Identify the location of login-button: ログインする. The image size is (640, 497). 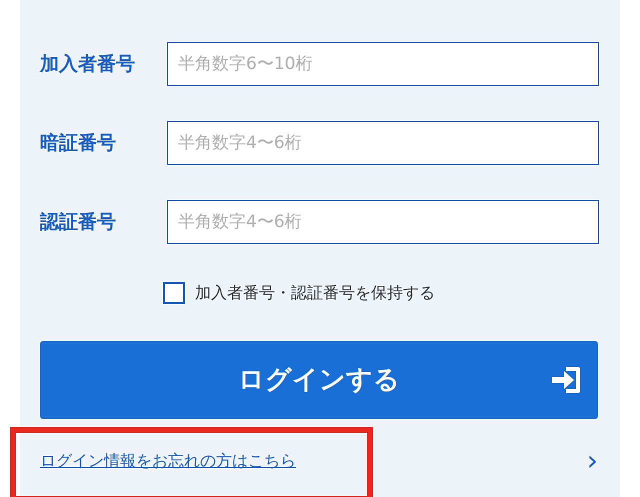
(319, 380).